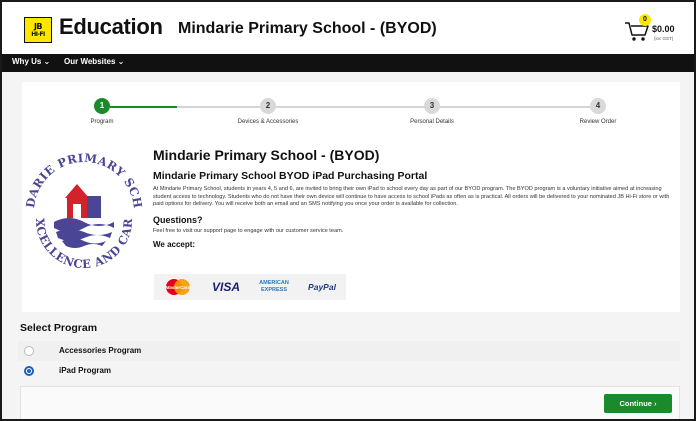  Describe the element at coordinates (178, 219) in the screenshot. I see `questions-heading: Questions?` at that location.